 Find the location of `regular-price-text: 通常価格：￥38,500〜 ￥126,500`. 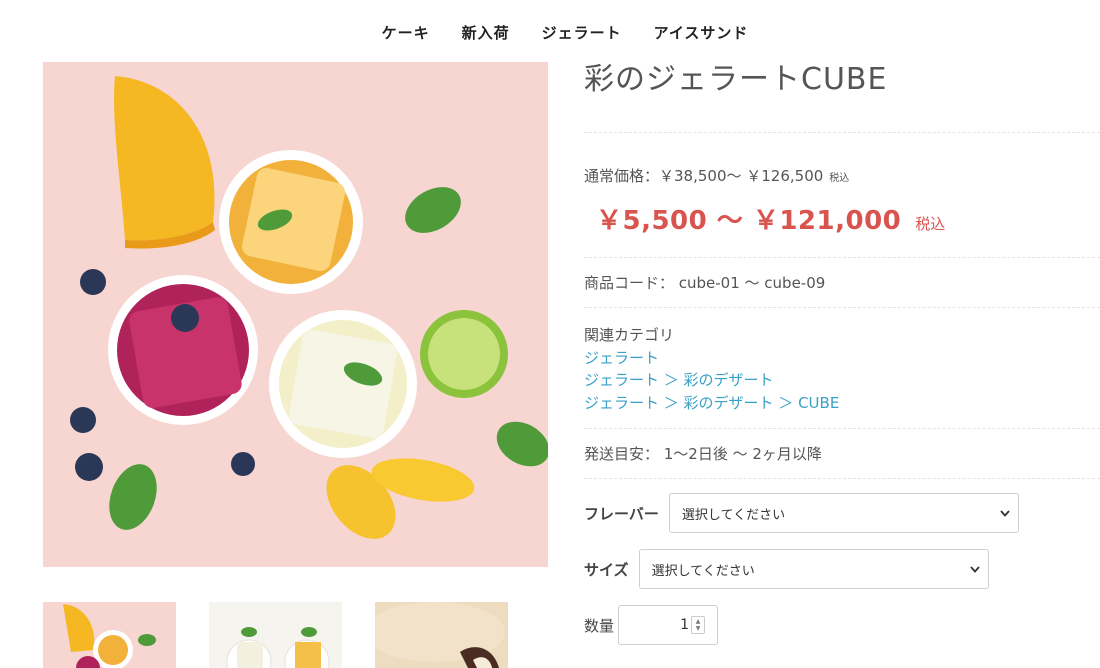

regular-price-text: 通常価格：￥38,500〜 ￥126,500 is located at coordinates (704, 176).